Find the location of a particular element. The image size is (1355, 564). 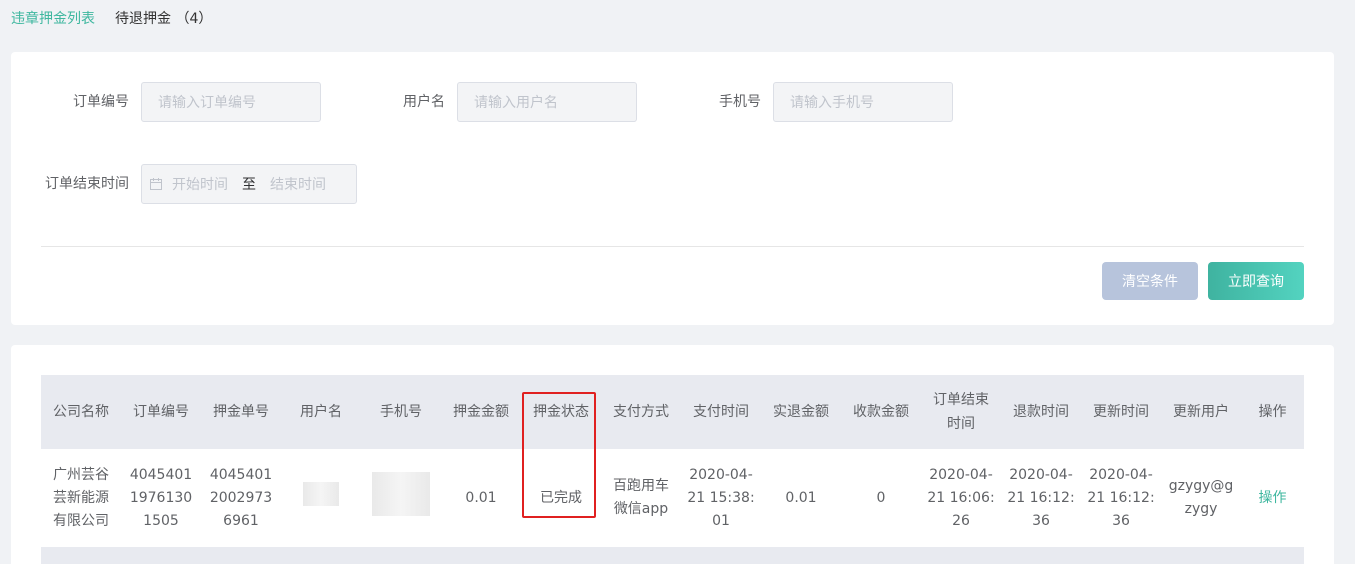

table-row is located at coordinates (672, 555).